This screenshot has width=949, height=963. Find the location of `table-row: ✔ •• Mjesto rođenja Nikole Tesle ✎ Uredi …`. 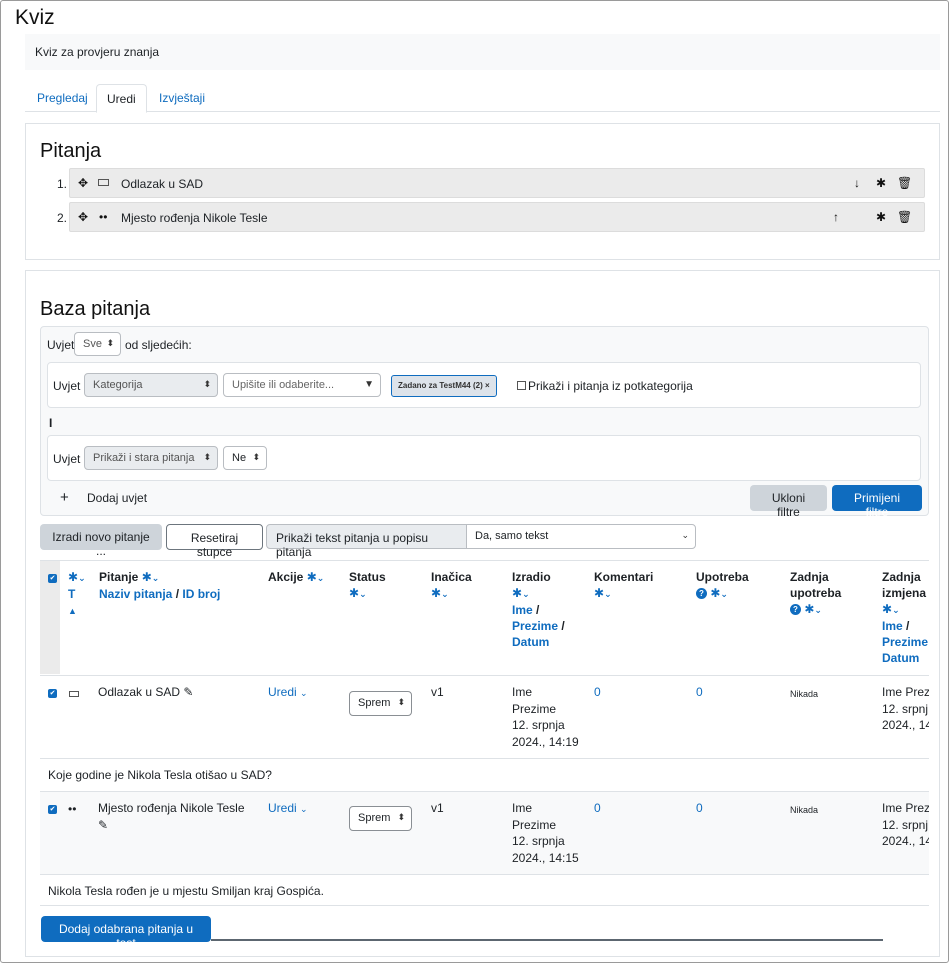

table-row: ✔ •• Mjesto rođenja Nikole Tesle ✎ Uredi … is located at coordinates (484, 833).